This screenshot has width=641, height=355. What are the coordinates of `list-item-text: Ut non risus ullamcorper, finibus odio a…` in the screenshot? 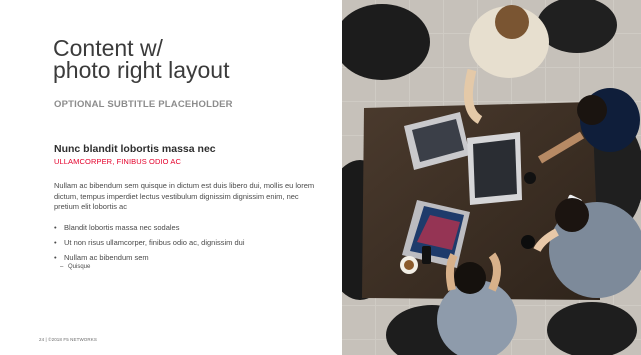 It's located at (154, 242).